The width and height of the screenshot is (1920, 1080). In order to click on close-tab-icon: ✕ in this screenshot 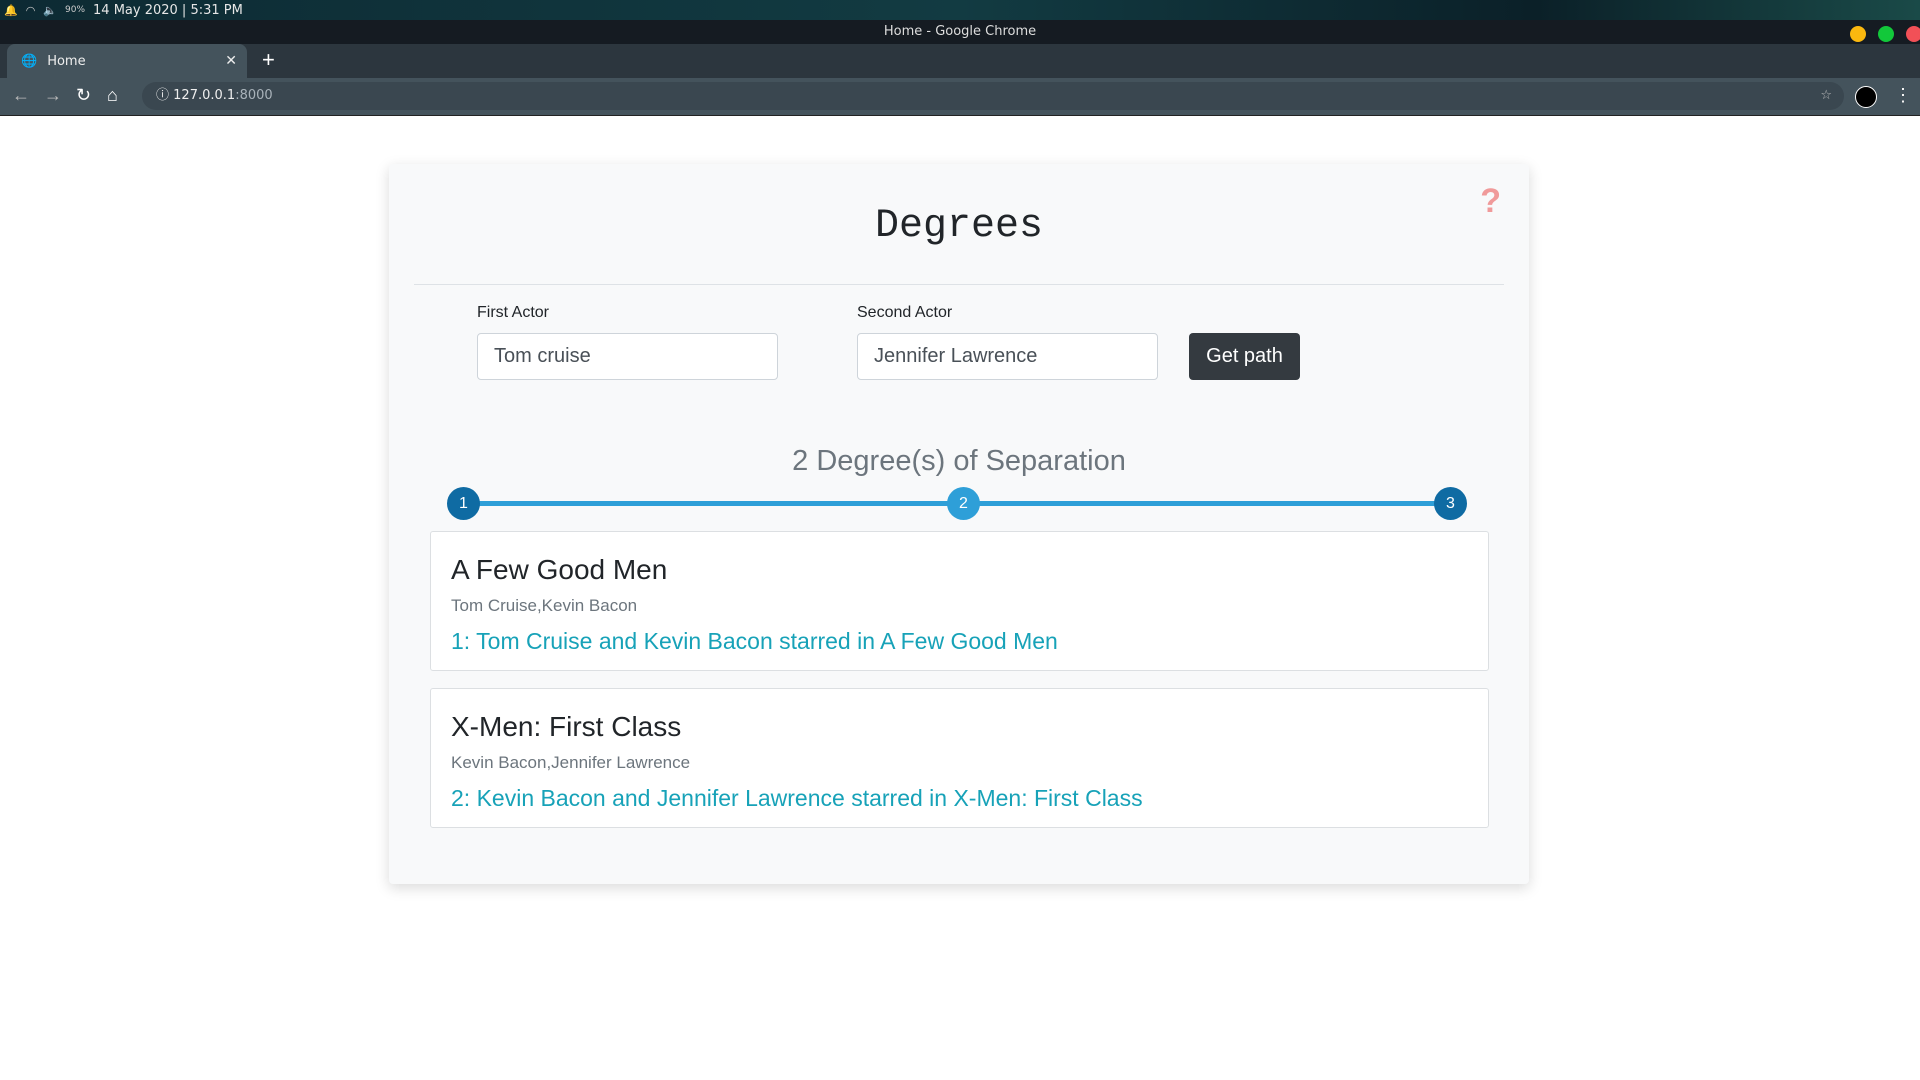, I will do `click(231, 61)`.